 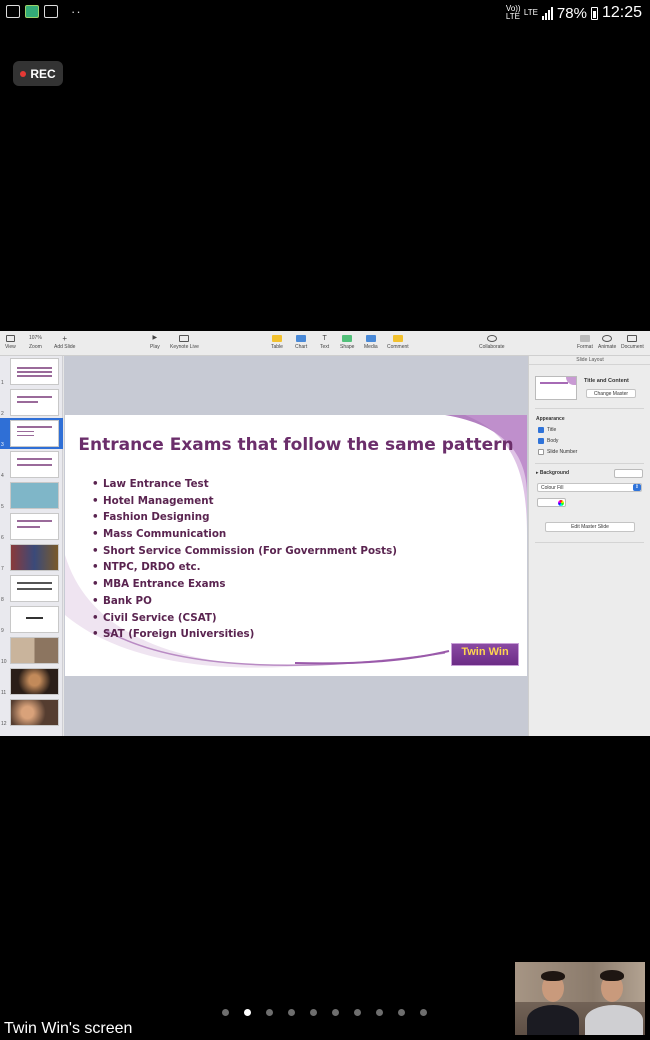 What do you see at coordinates (590, 527) in the screenshot?
I see `edit-master-slide-button: Edit Master Slide` at bounding box center [590, 527].